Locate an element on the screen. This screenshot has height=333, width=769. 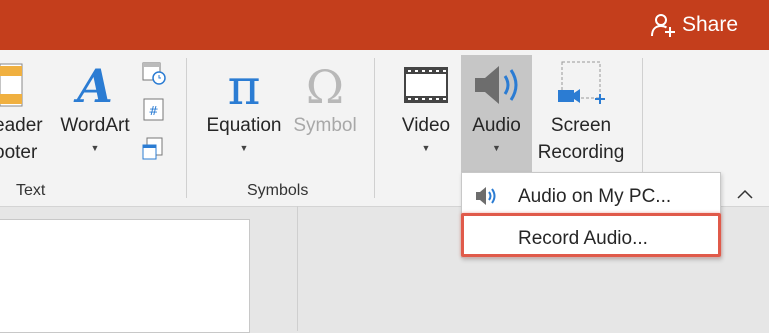
screen-recording-button: Screen Recording is located at coordinates (581, 112).